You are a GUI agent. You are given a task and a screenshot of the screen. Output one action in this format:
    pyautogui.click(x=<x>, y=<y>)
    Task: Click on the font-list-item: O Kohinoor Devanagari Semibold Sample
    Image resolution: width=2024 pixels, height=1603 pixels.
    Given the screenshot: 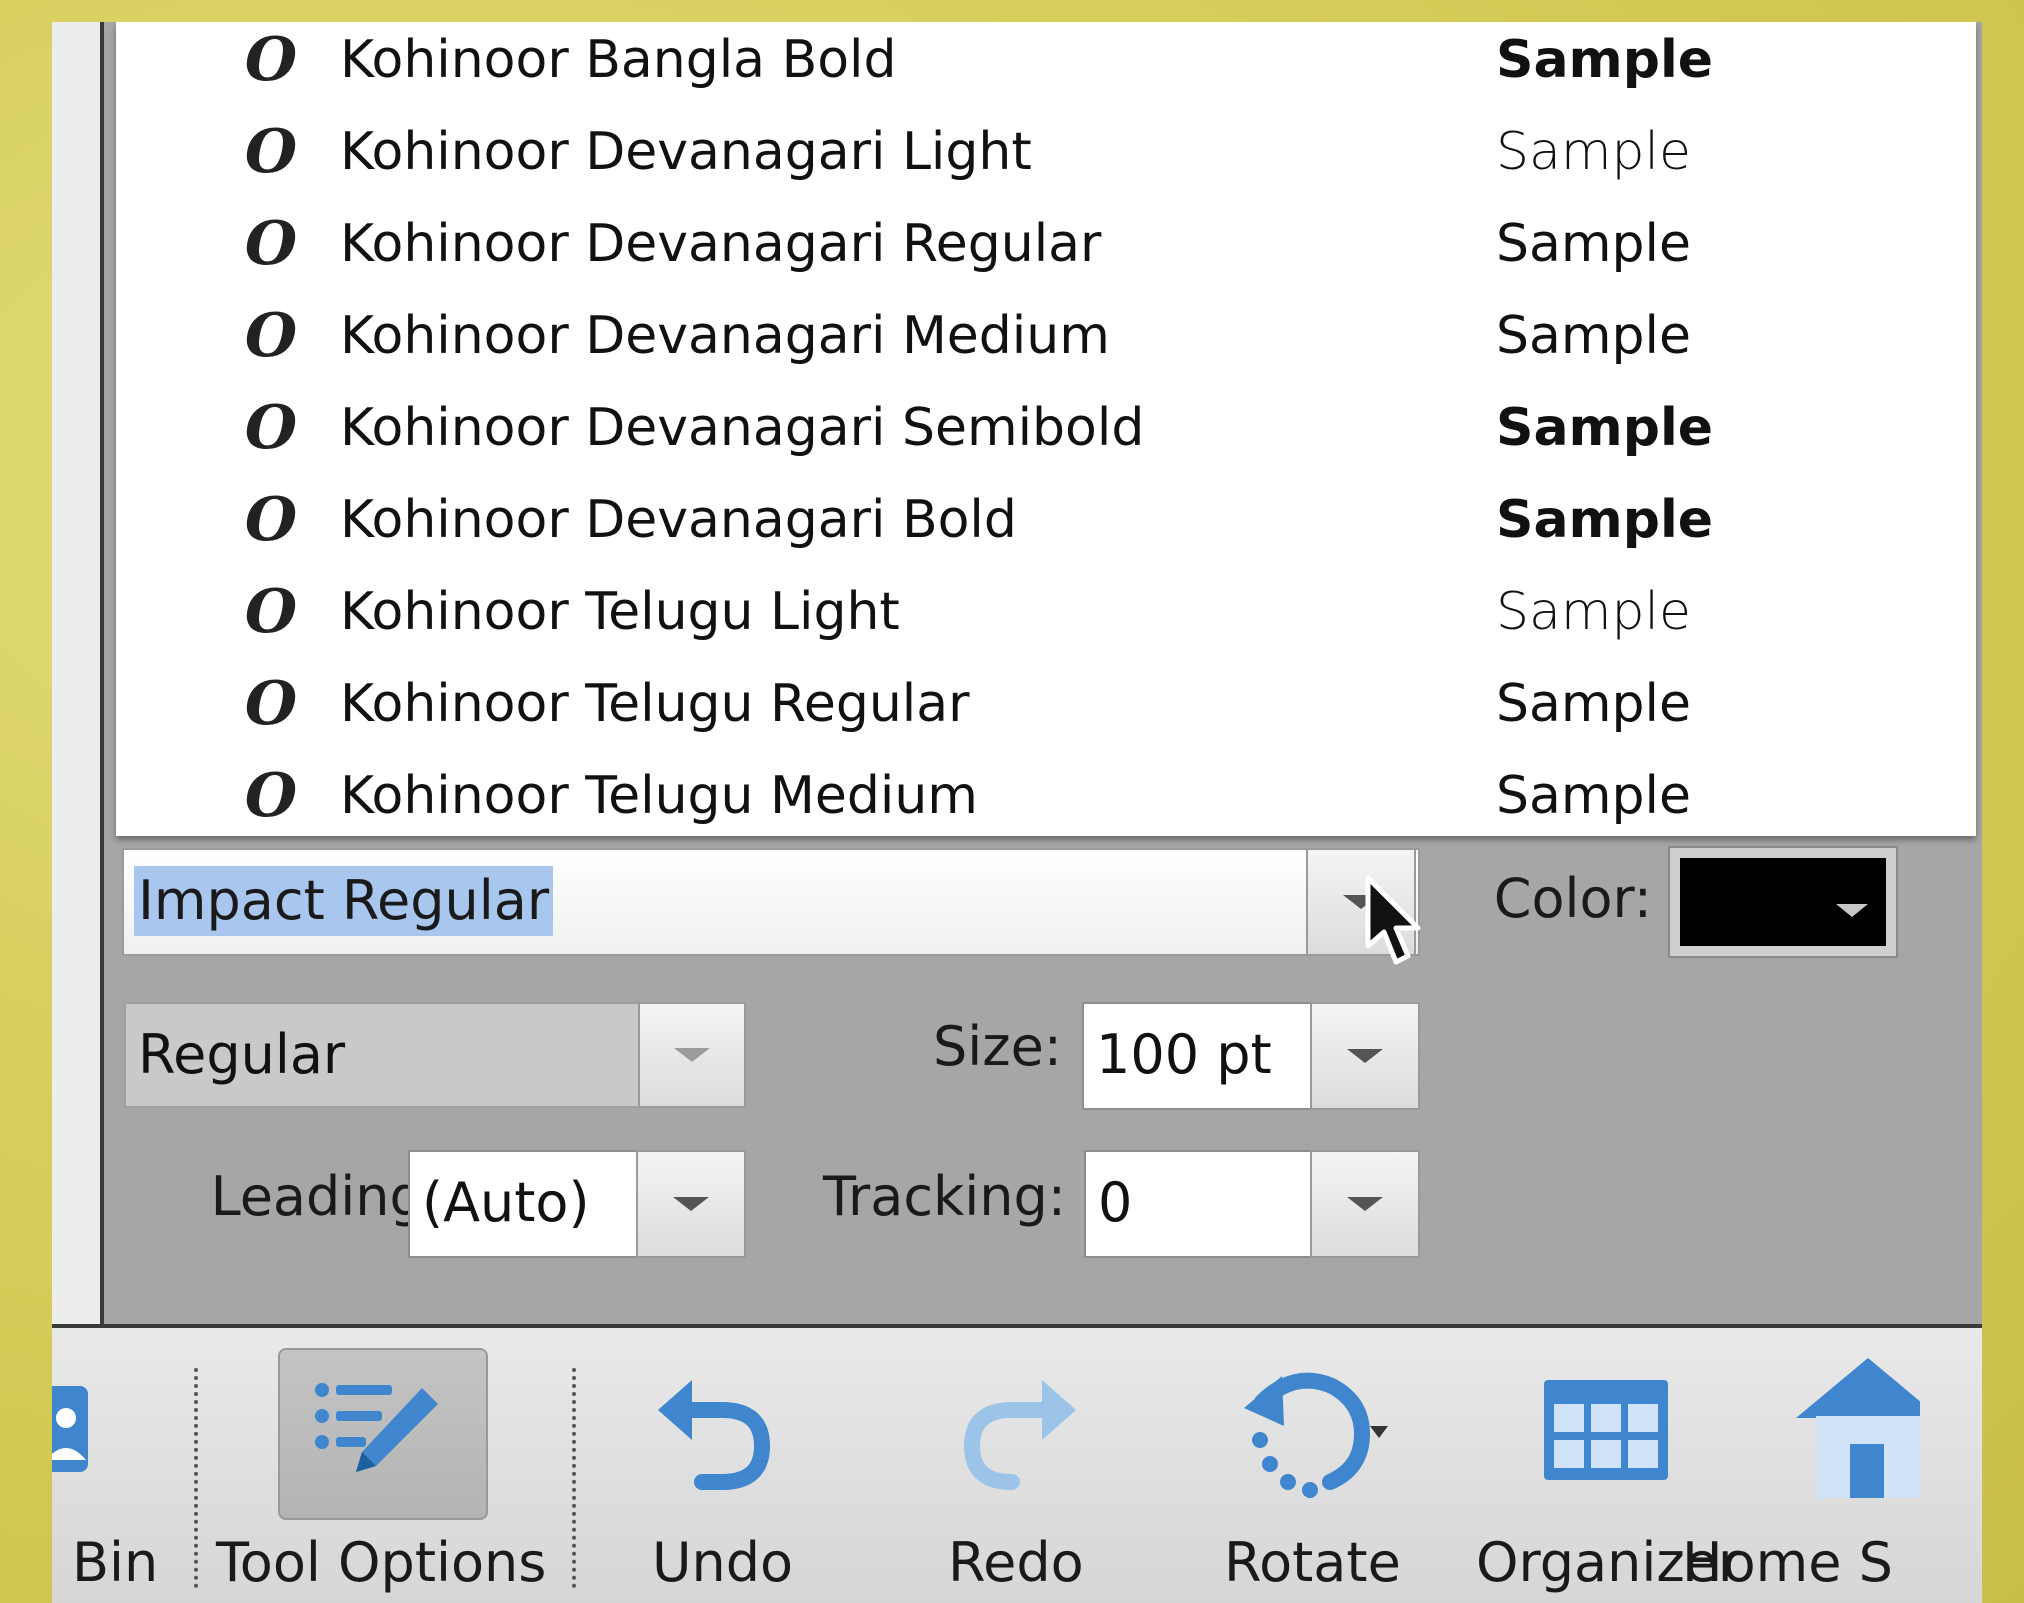 What is the action you would take?
    pyautogui.click(x=1046, y=432)
    